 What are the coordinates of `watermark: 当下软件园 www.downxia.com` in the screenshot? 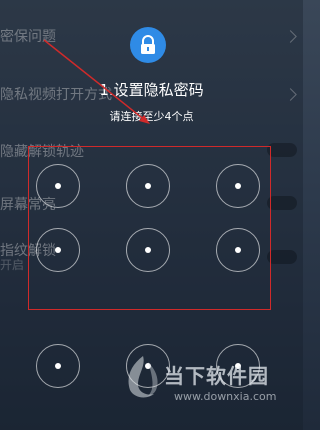 It's located at (210, 382).